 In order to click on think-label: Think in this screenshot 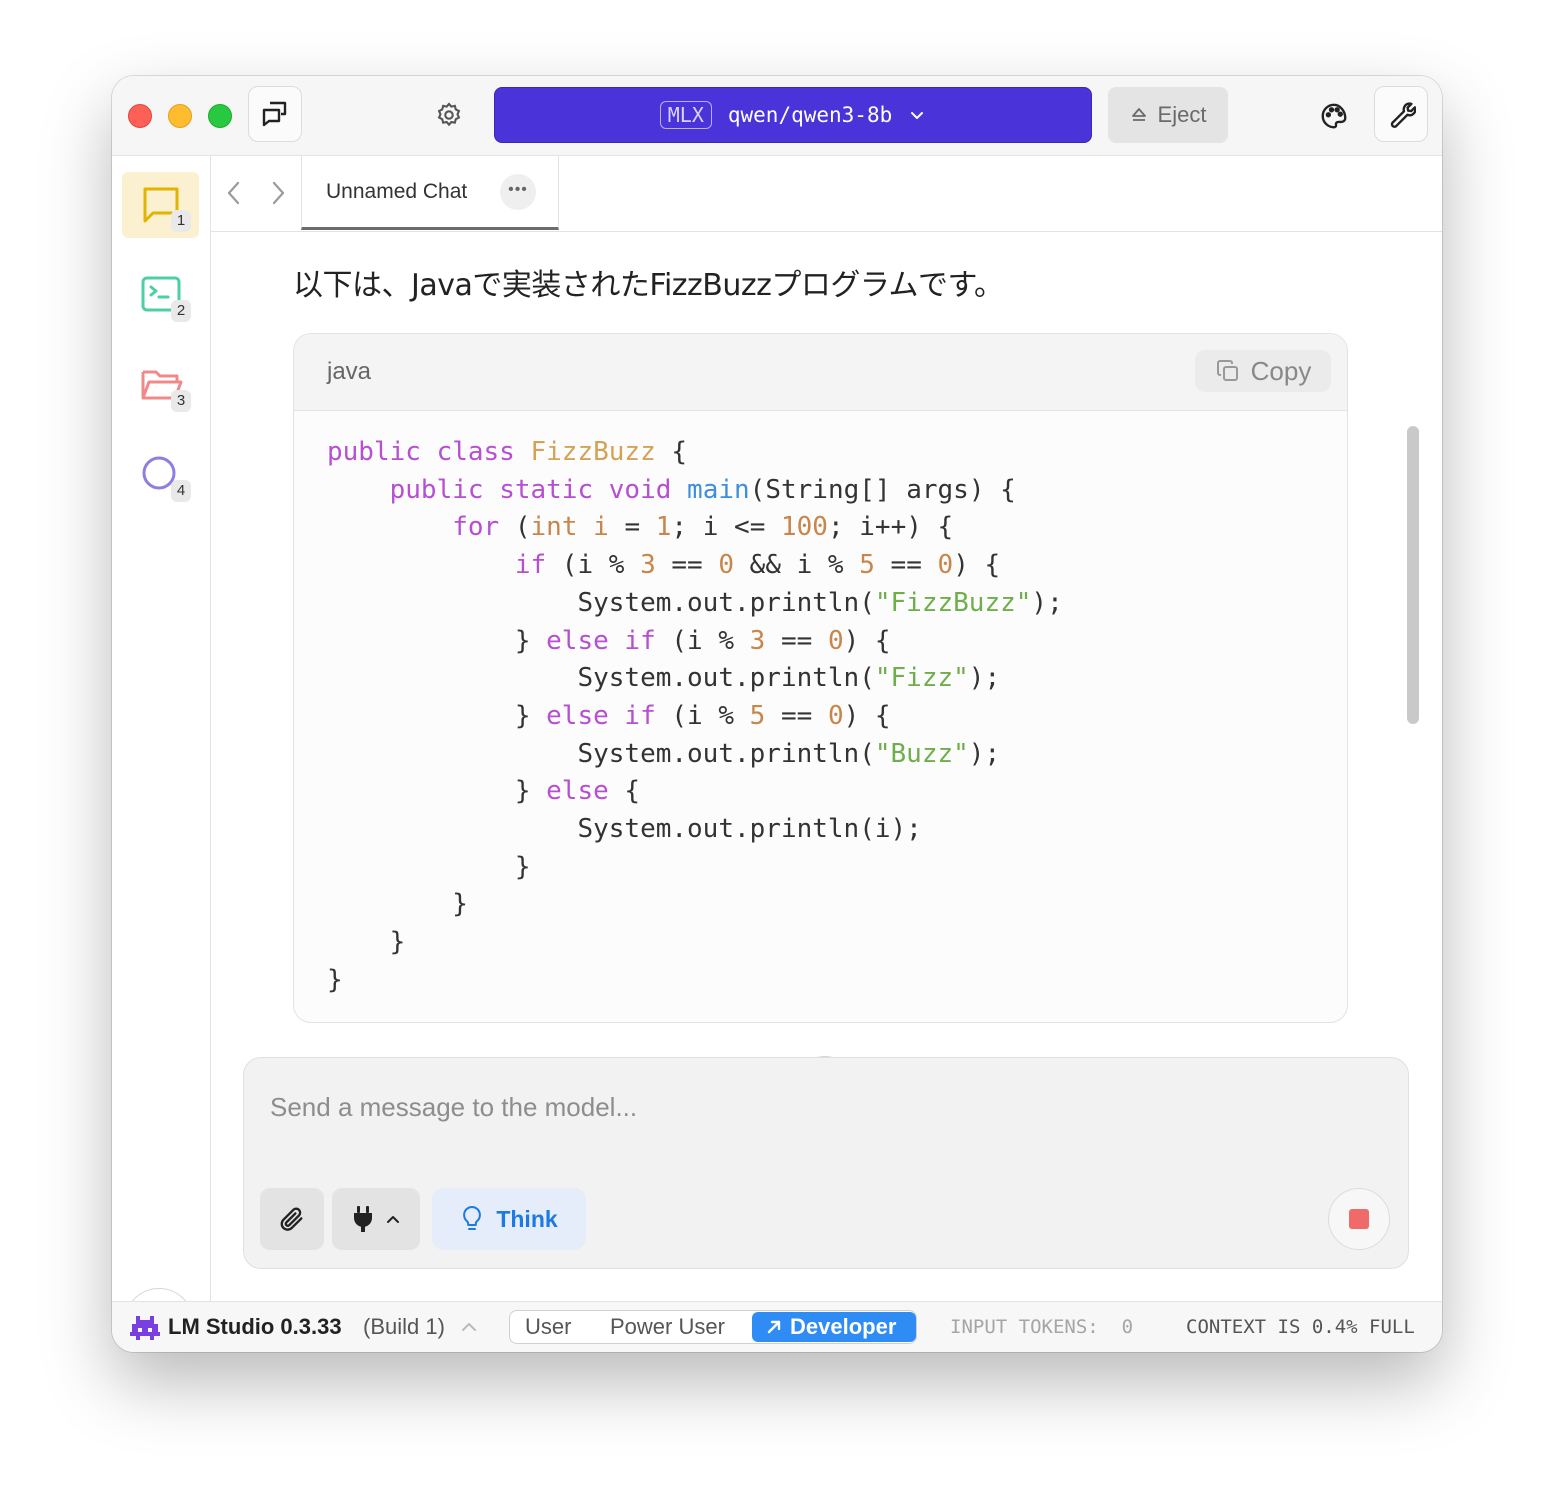, I will do `click(527, 1218)`.